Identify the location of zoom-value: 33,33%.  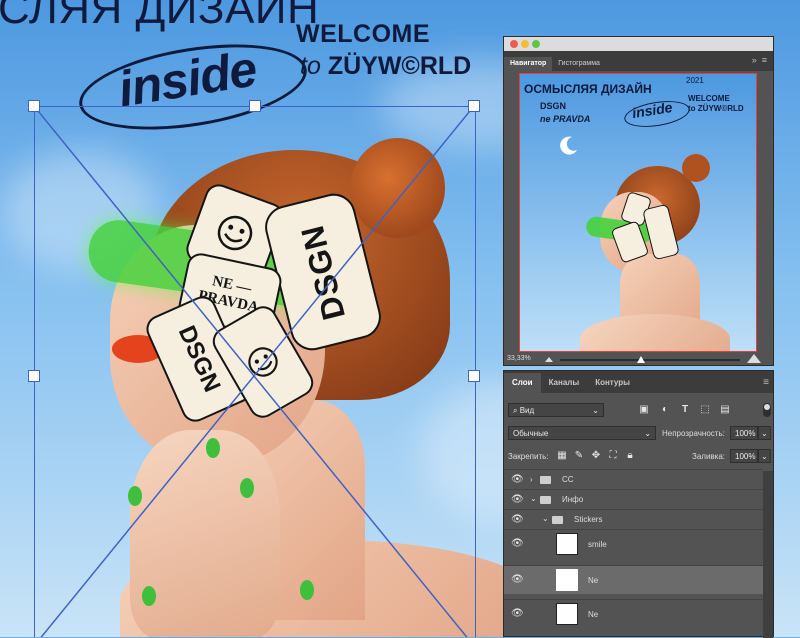
(519, 358).